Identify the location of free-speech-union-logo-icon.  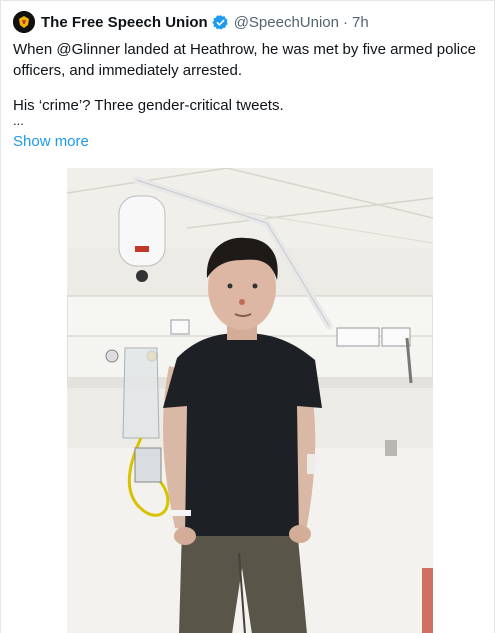
(24, 22).